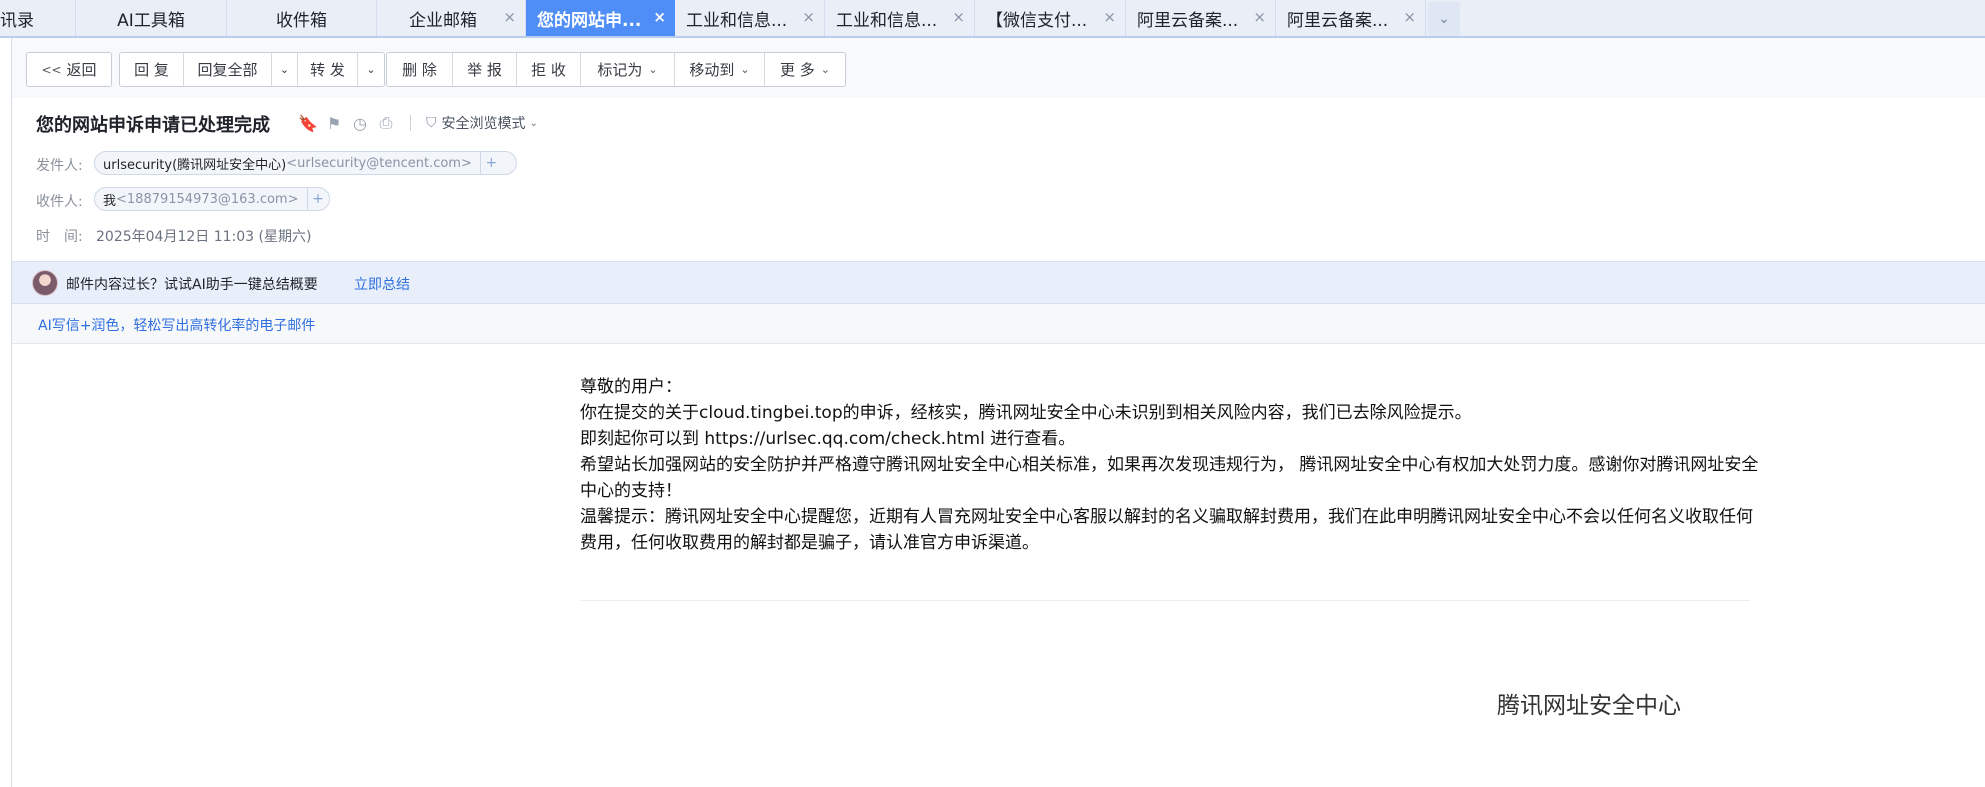 The height and width of the screenshot is (787, 1985). What do you see at coordinates (176, 325) in the screenshot?
I see `ai-writing-promo-link: AI写信+润色，轻松写出高转化率的电子邮件` at bounding box center [176, 325].